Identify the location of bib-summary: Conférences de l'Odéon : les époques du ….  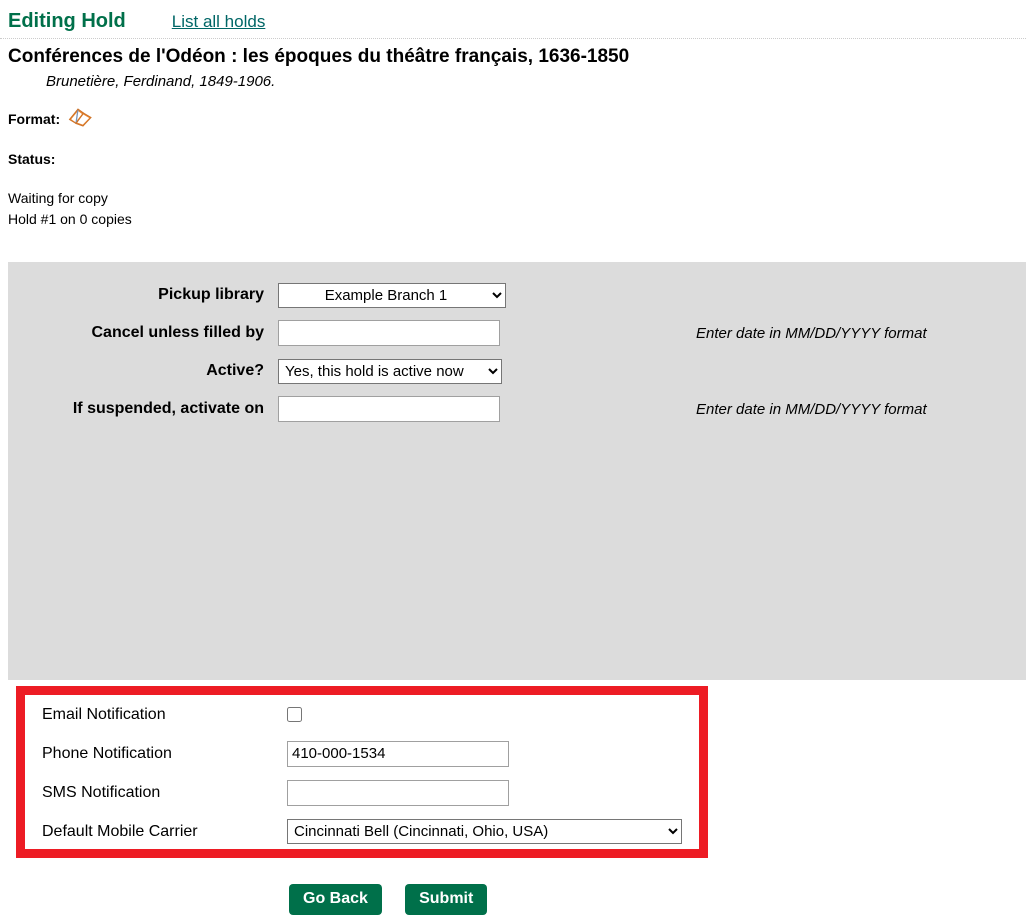
(513, 64).